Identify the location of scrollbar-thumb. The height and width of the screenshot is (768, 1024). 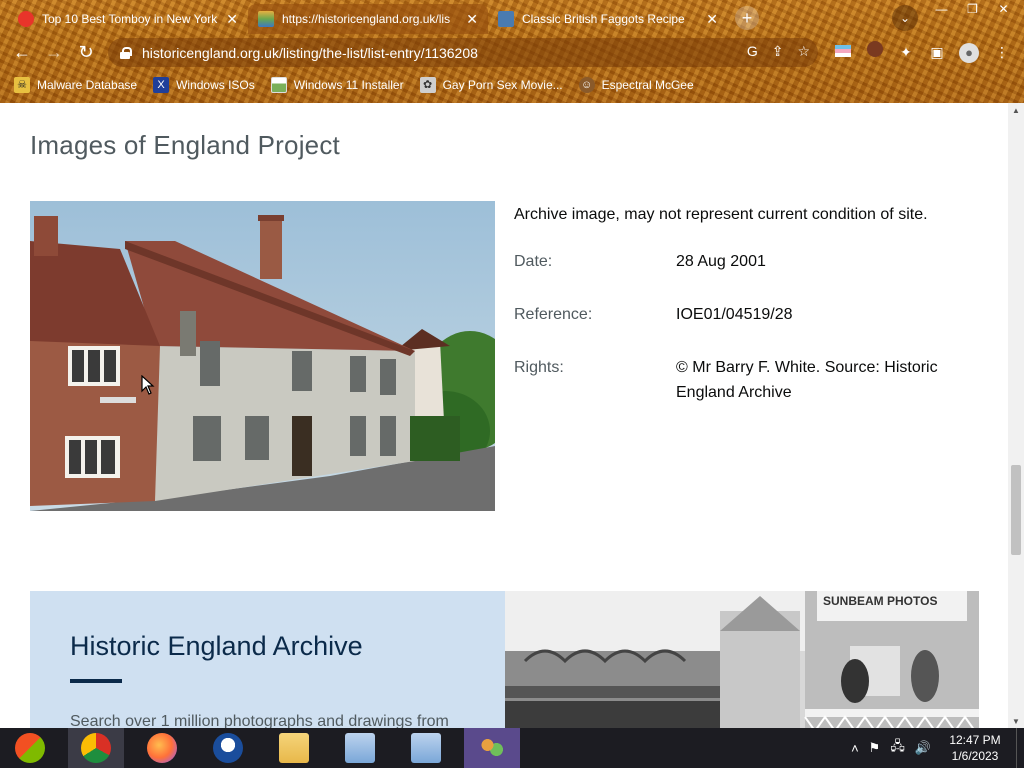
(1016, 510).